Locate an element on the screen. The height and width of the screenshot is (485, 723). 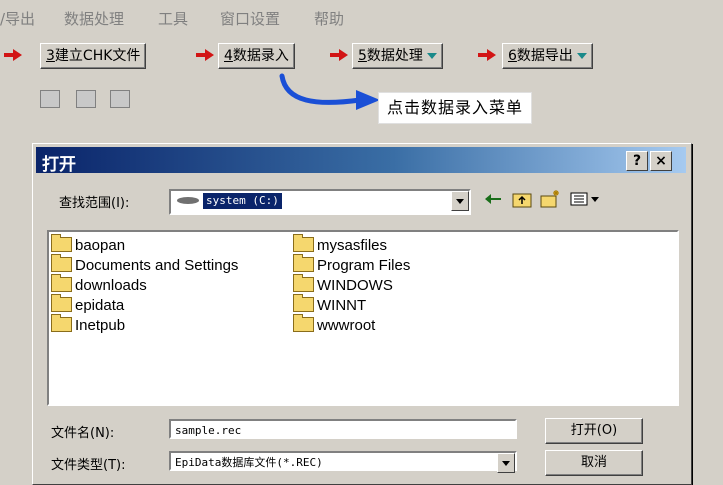
file-name: downloads is located at coordinates (111, 285).